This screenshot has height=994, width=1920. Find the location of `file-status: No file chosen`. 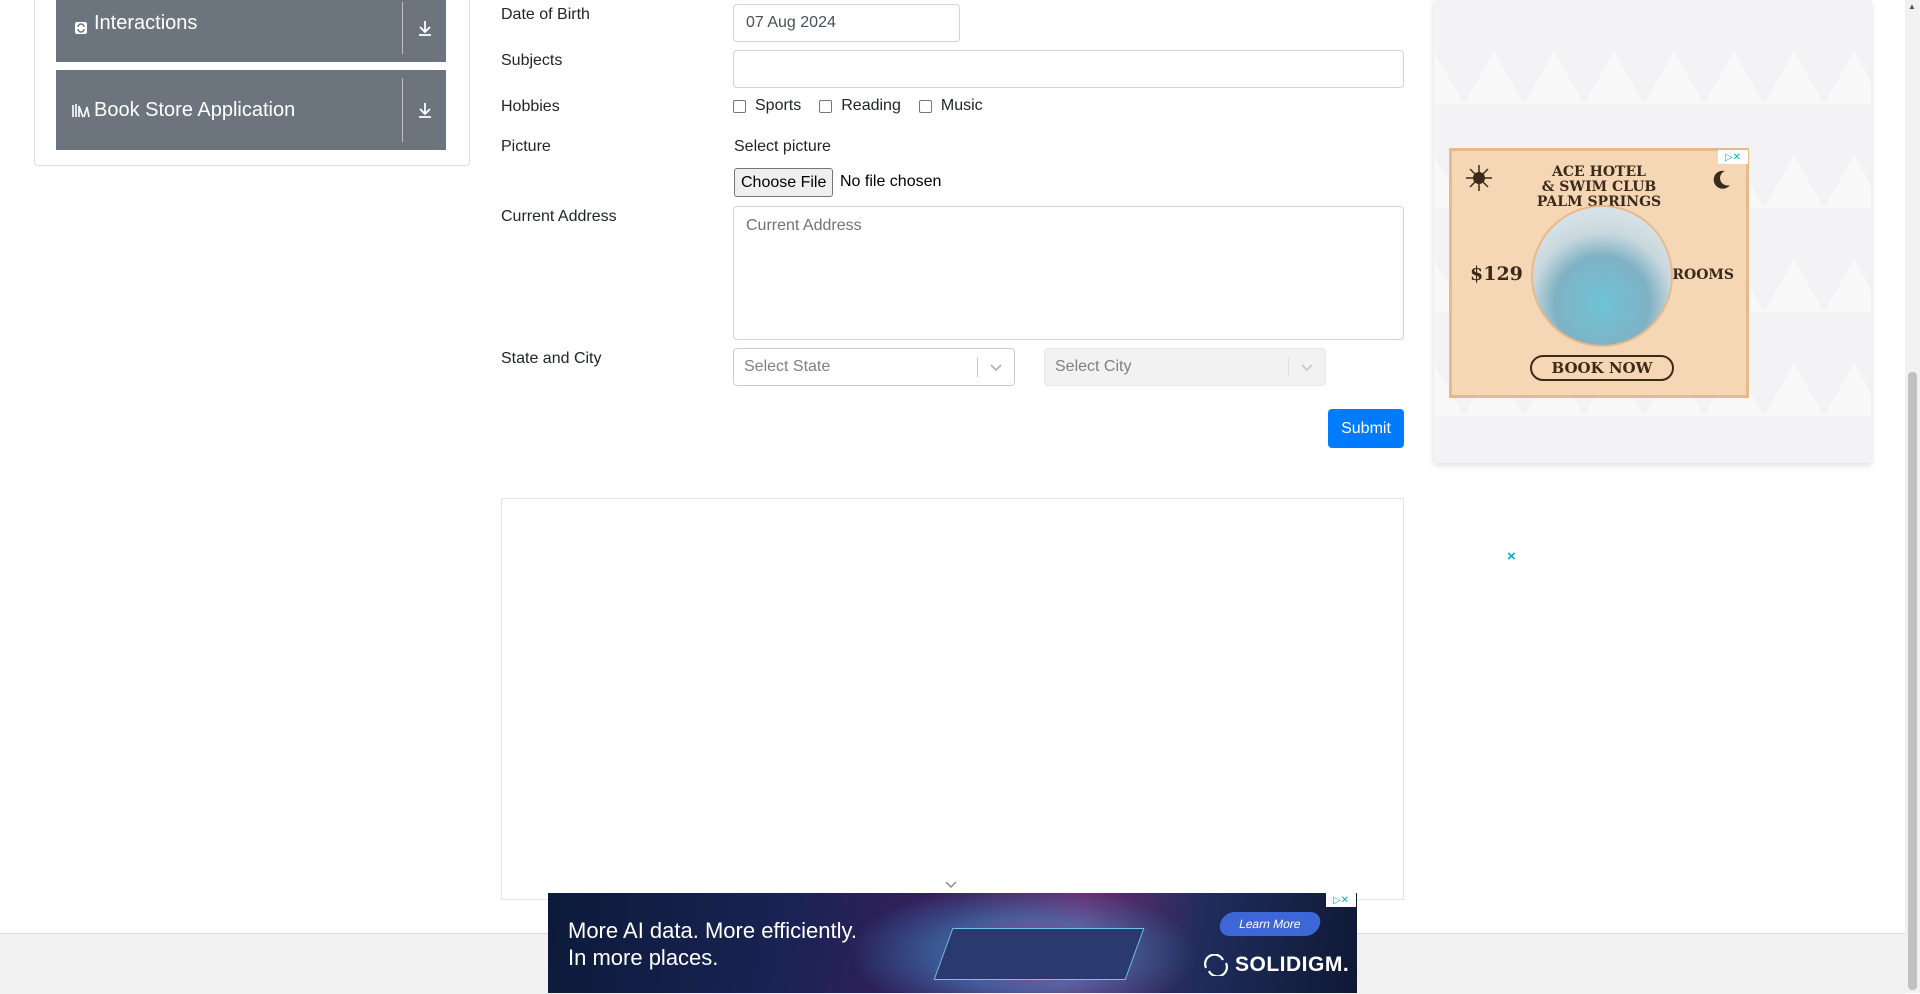

file-status: No file chosen is located at coordinates (891, 181).